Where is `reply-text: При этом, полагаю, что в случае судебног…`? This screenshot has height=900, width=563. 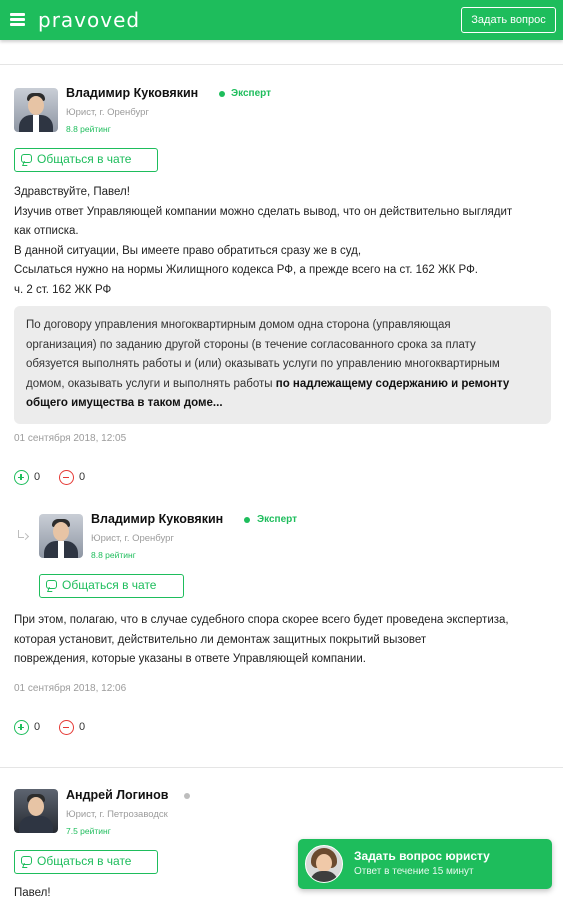
reply-text: При этом, полагаю, что в случае судебног… is located at coordinates (261, 640).